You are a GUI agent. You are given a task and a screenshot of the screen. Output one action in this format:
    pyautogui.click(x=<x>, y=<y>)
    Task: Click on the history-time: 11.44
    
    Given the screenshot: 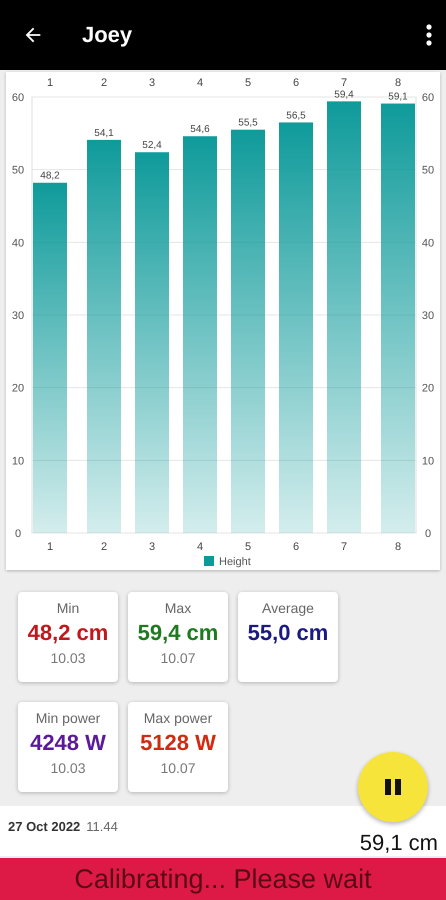 What is the action you would take?
    pyautogui.click(x=102, y=826)
    